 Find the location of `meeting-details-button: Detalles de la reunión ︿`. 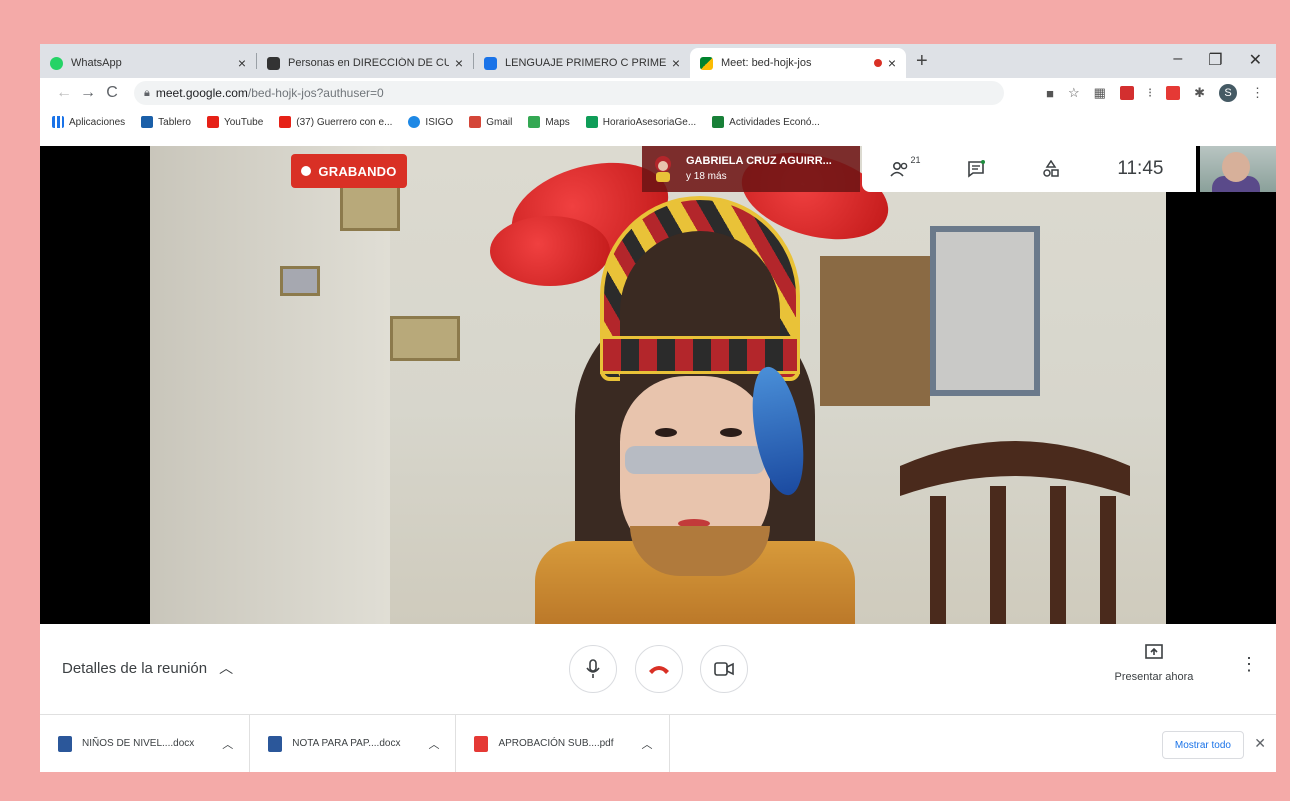

meeting-details-button: Detalles de la reunión ︿ is located at coordinates (147, 668).